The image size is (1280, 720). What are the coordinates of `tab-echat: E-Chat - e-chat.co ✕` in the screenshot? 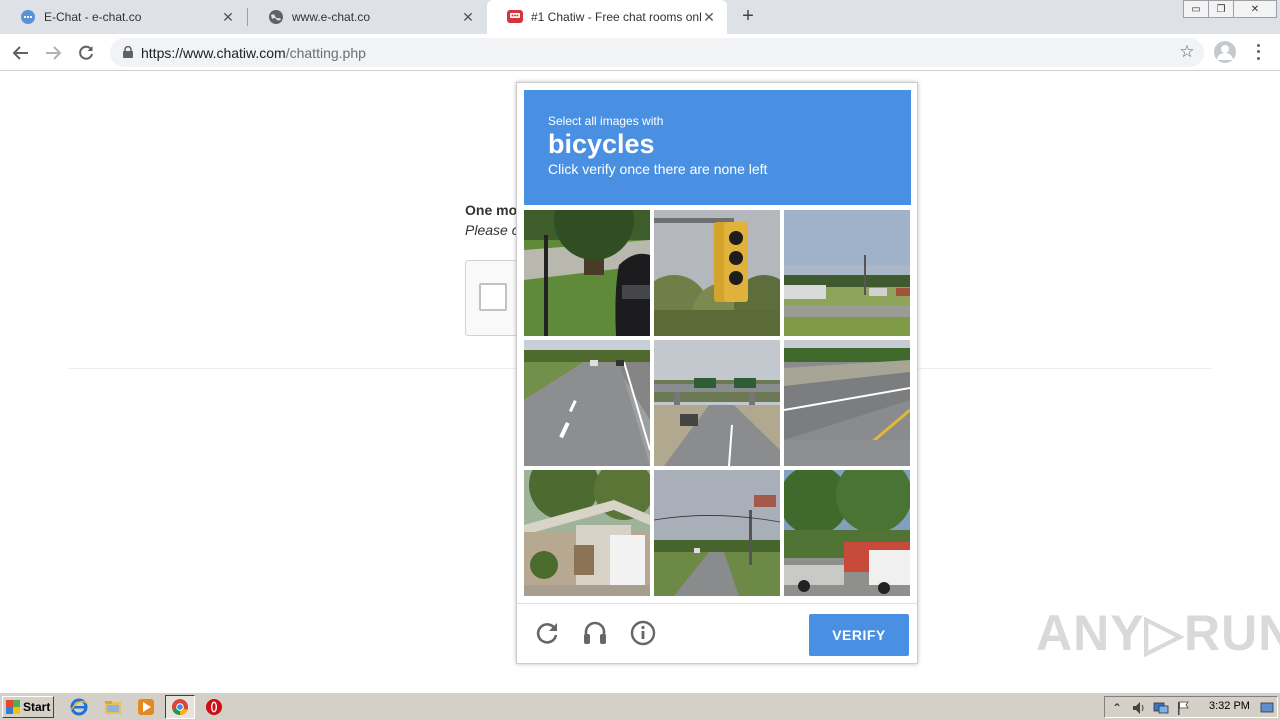 It's located at (123, 17).